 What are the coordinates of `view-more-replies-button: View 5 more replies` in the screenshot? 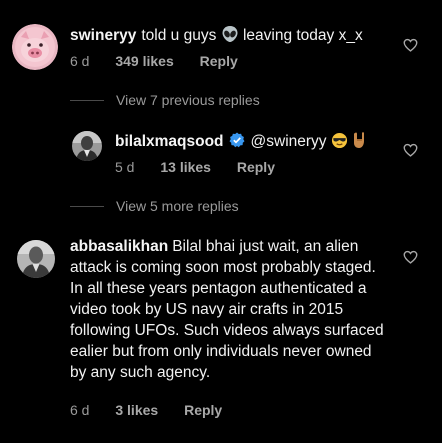 It's located at (154, 206).